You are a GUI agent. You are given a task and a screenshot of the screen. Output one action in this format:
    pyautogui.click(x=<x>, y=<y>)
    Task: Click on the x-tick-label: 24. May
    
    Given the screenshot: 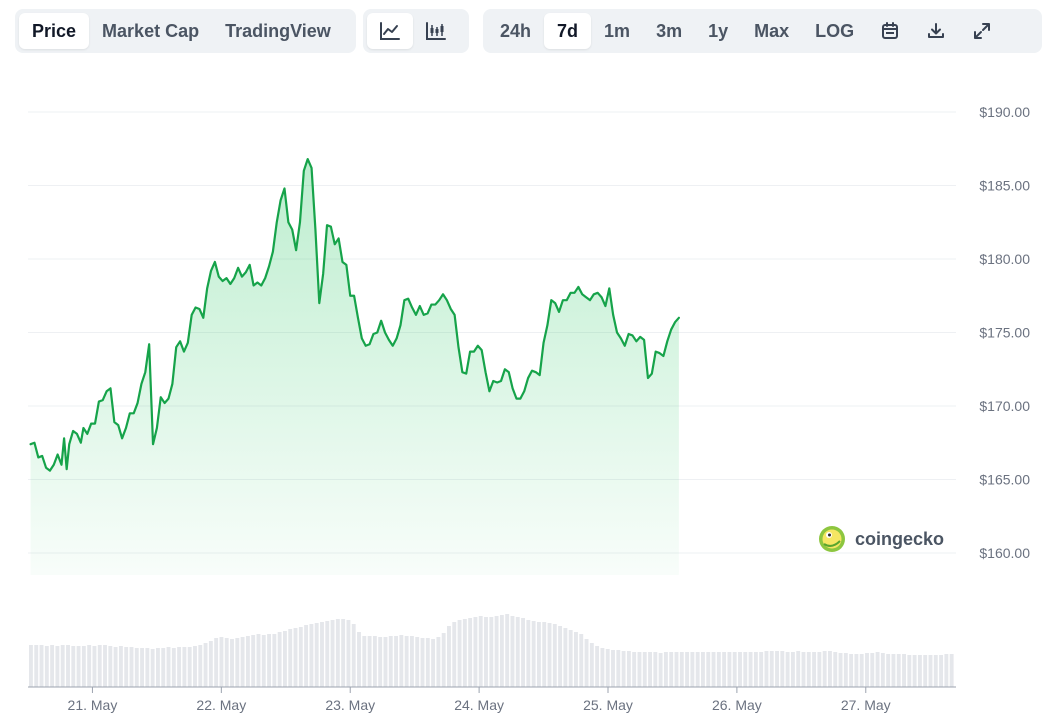 What is the action you would take?
    pyautogui.click(x=479, y=705)
    